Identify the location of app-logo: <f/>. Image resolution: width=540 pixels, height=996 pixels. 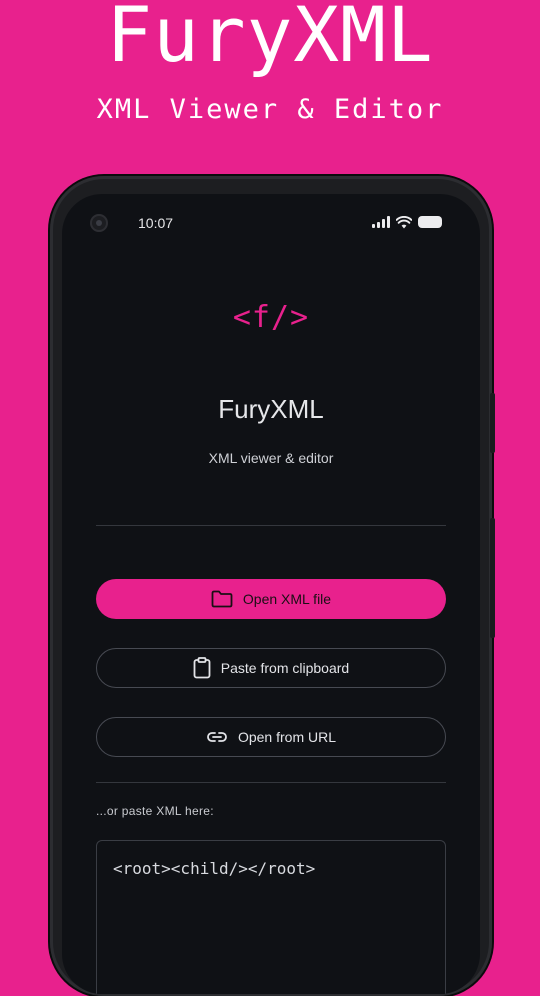
(271, 317).